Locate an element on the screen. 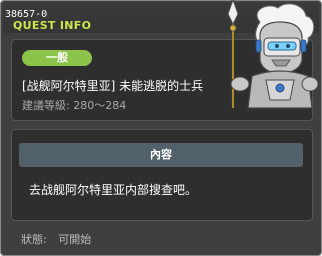 This screenshot has width=322, height=256. level-range: 280～284 is located at coordinates (100, 105).